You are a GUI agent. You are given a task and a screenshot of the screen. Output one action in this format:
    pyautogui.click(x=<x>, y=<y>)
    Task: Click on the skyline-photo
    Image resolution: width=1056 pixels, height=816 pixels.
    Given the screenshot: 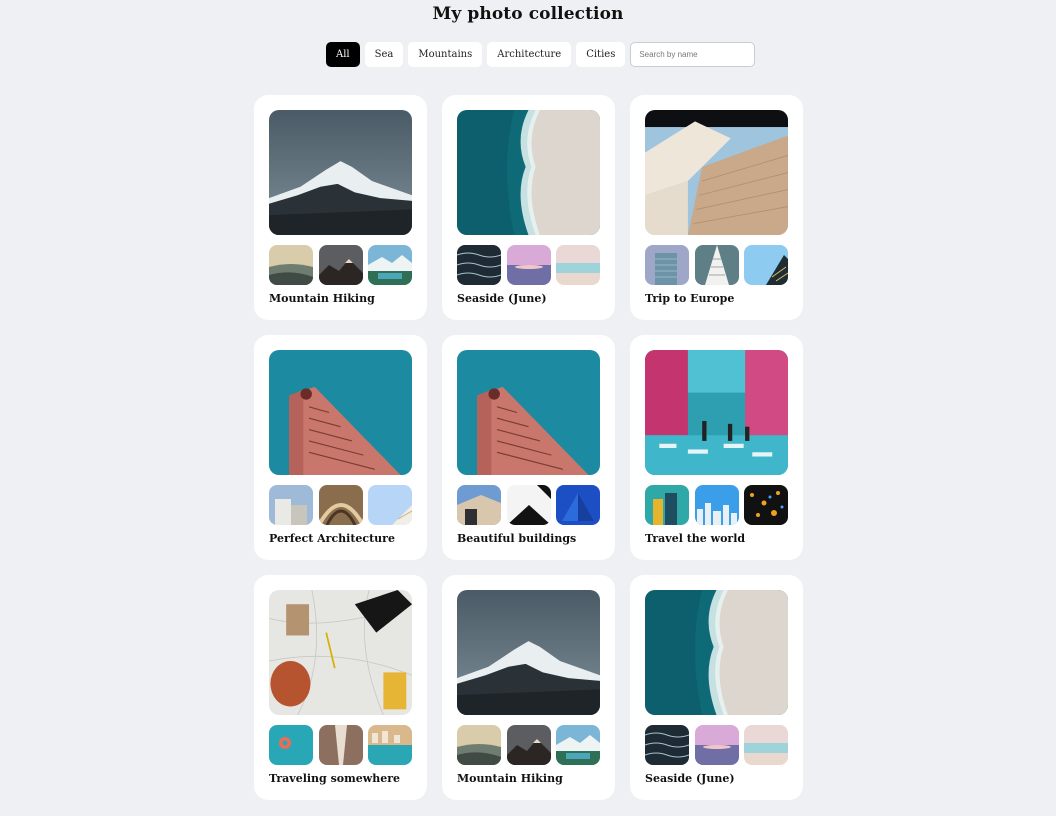 What is the action you would take?
    pyautogui.click(x=716, y=505)
    